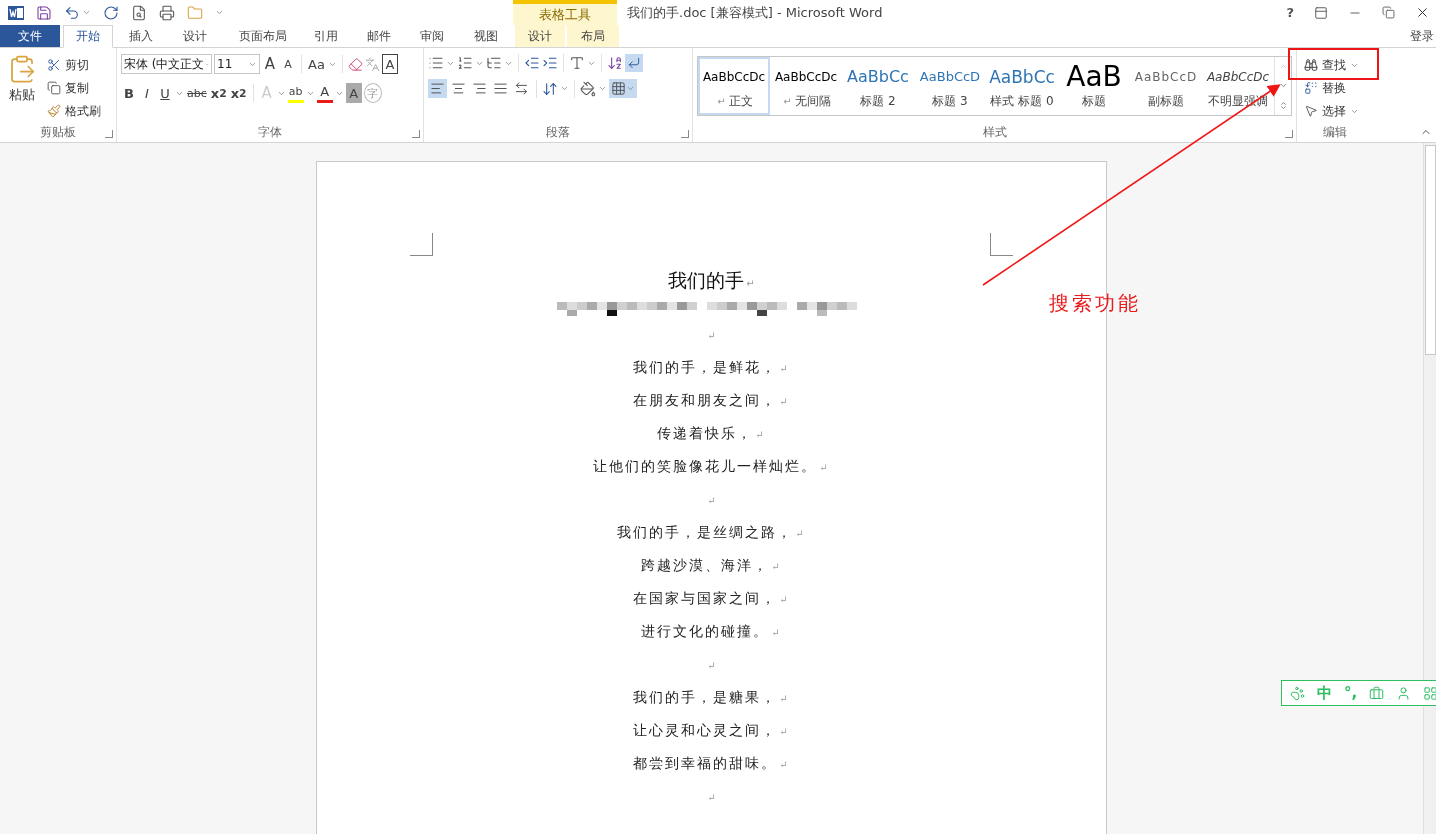 The image size is (1436, 834). I want to click on table-tools-label: 表格工具, so click(565, 12).